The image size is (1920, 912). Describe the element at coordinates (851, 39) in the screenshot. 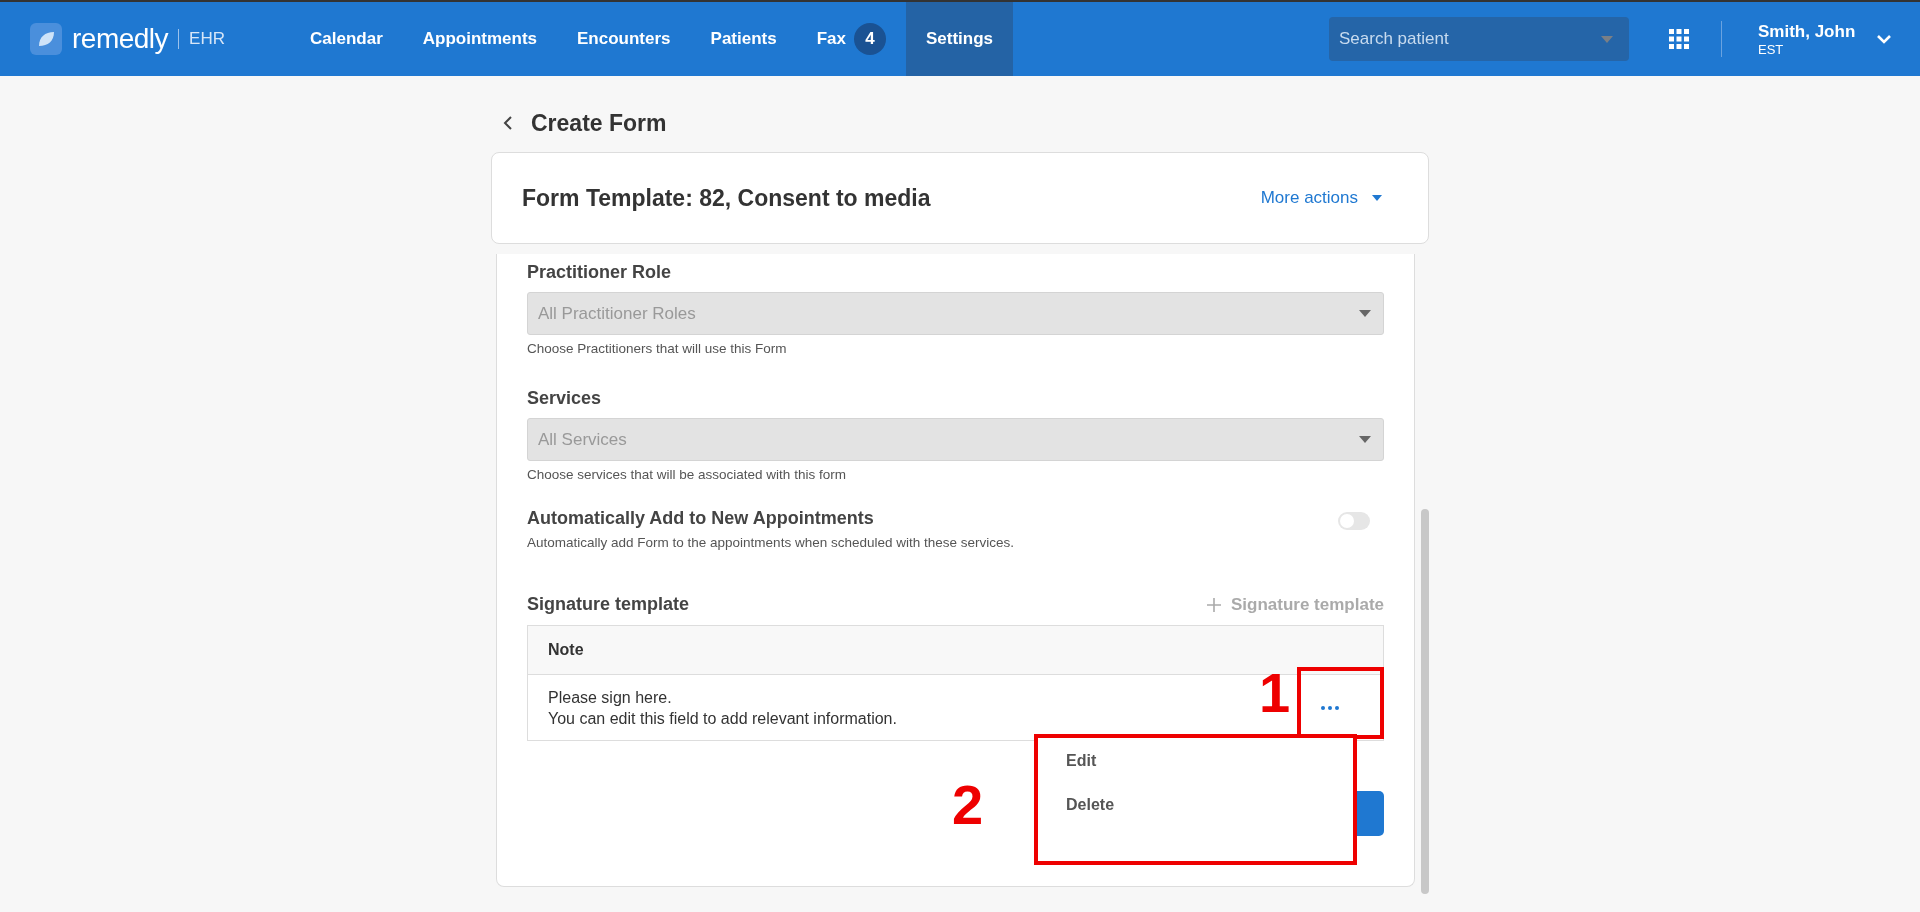

I see `nav-tab: Fax 4` at that location.